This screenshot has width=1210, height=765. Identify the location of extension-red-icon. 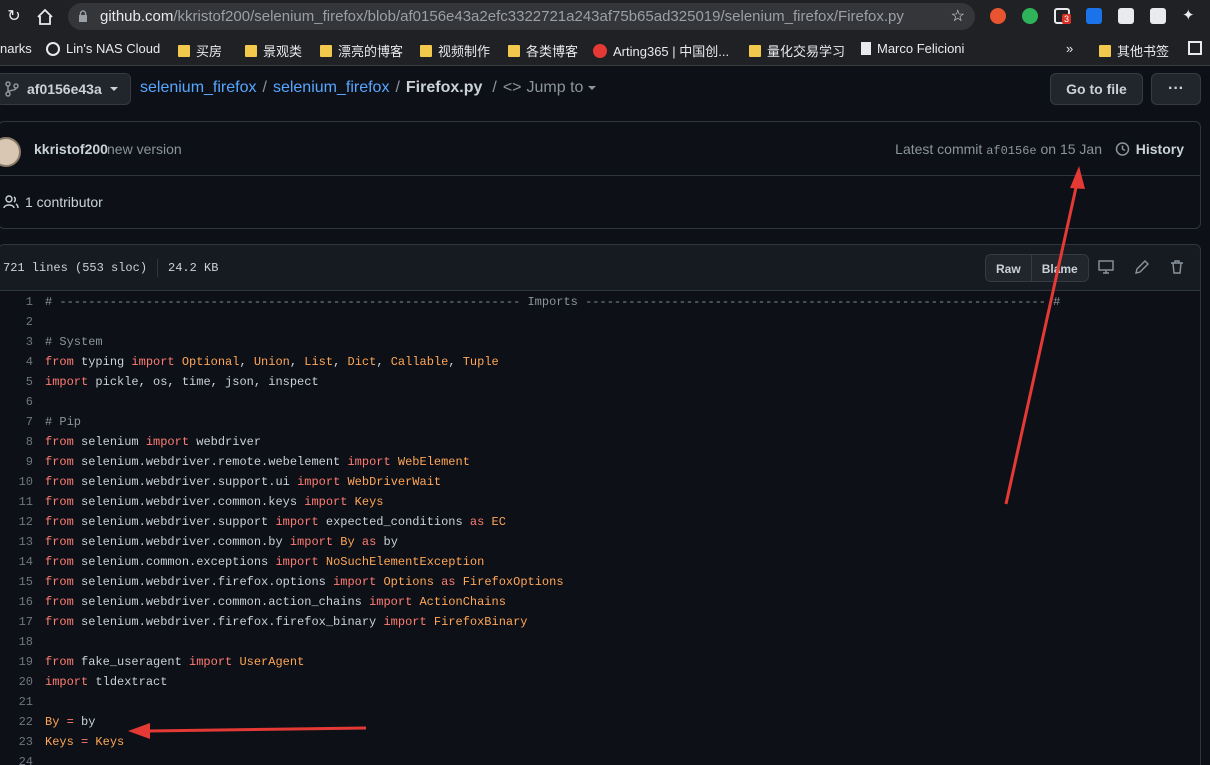
(1158, 16).